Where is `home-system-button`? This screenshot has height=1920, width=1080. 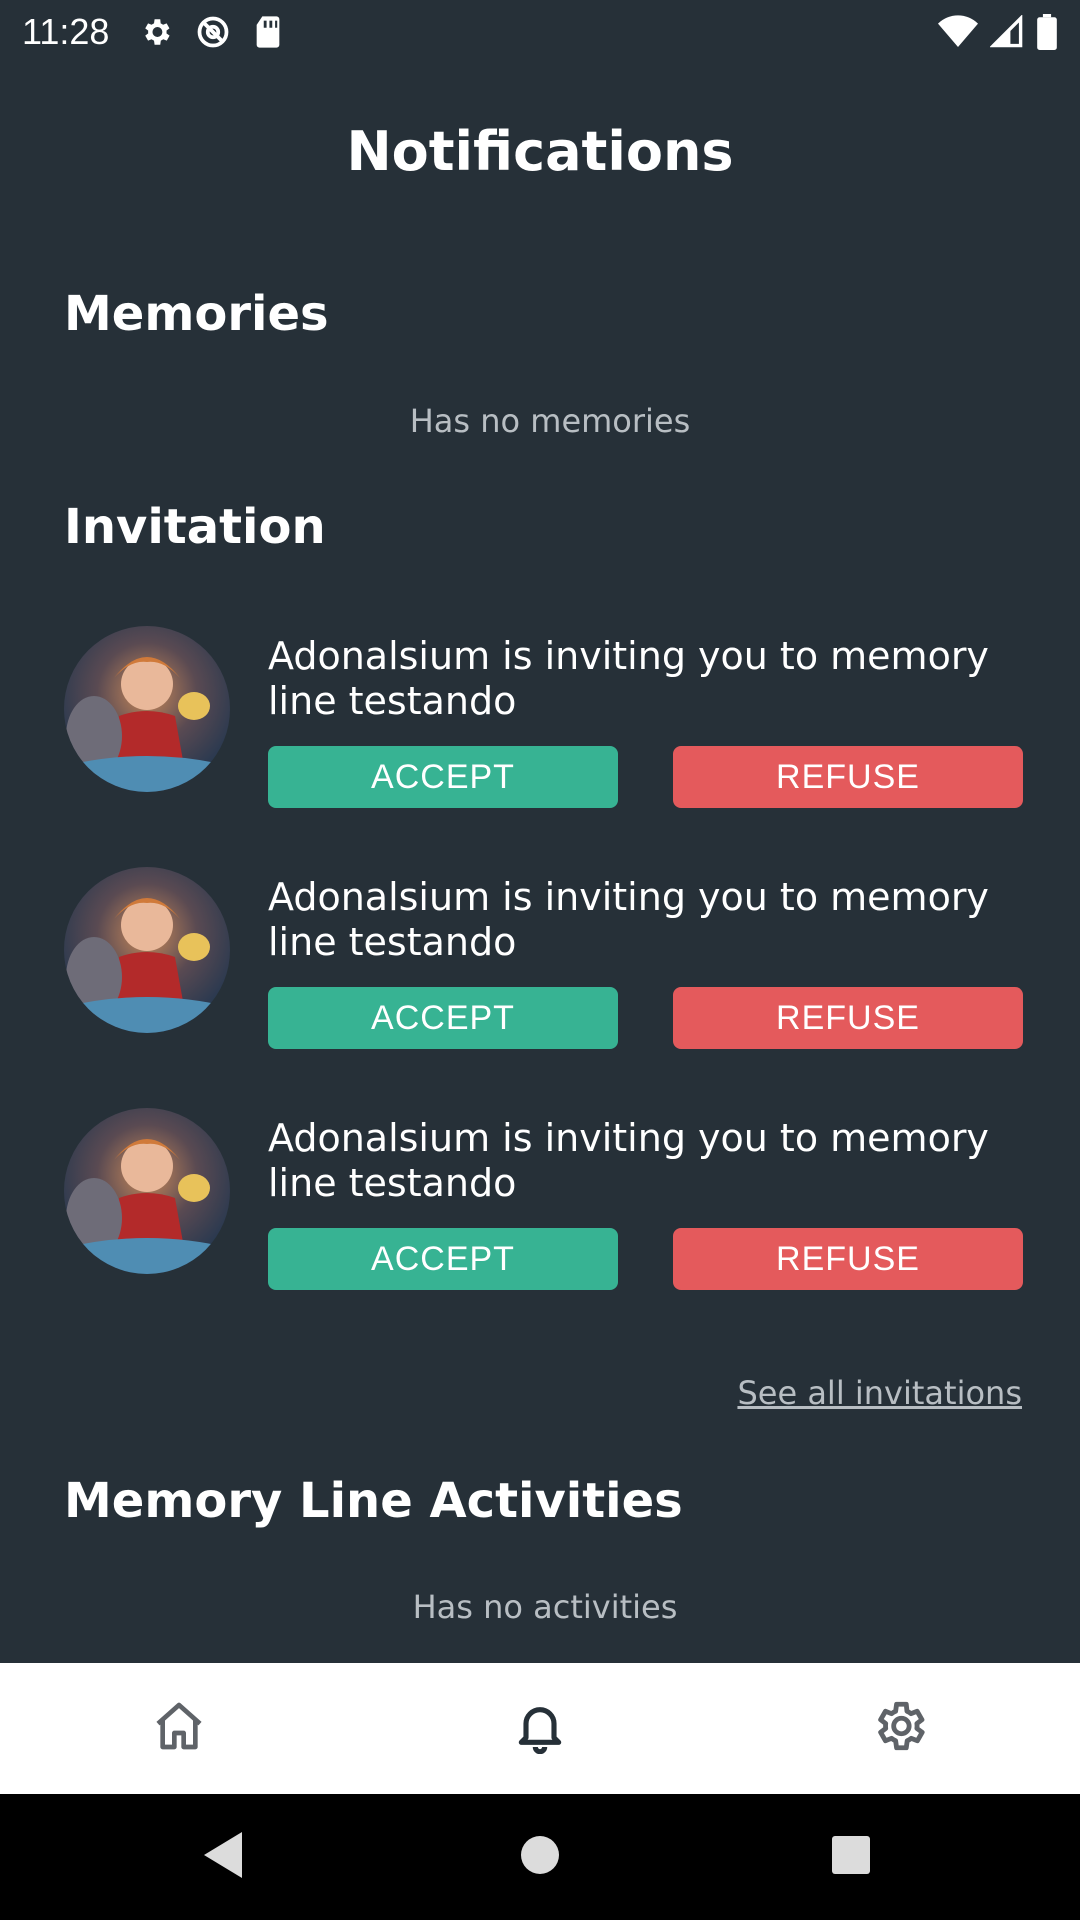
home-system-button is located at coordinates (540, 1857).